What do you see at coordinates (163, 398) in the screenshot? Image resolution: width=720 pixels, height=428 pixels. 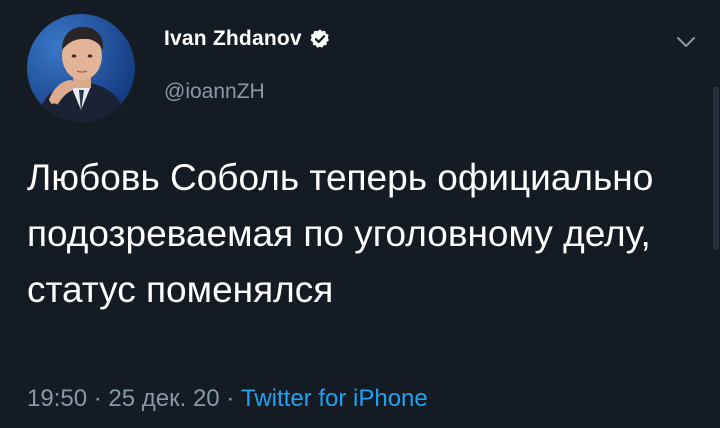 I see `tweet-date: 25 дек. 20` at bounding box center [163, 398].